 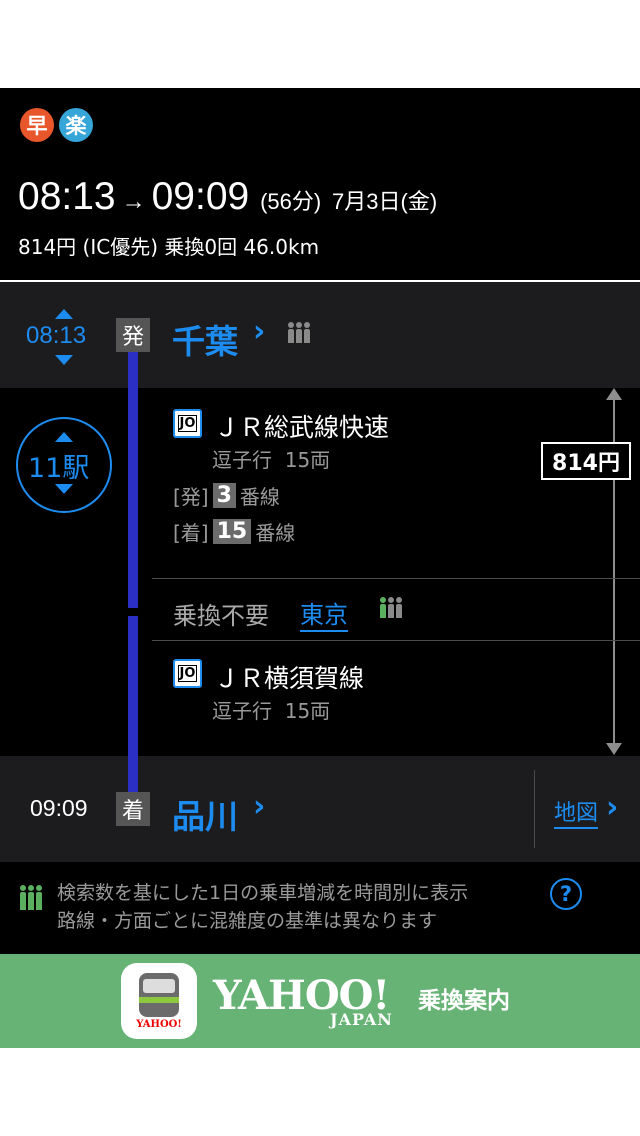 What do you see at coordinates (320, 1092) in the screenshot?
I see `bottom-area` at bounding box center [320, 1092].